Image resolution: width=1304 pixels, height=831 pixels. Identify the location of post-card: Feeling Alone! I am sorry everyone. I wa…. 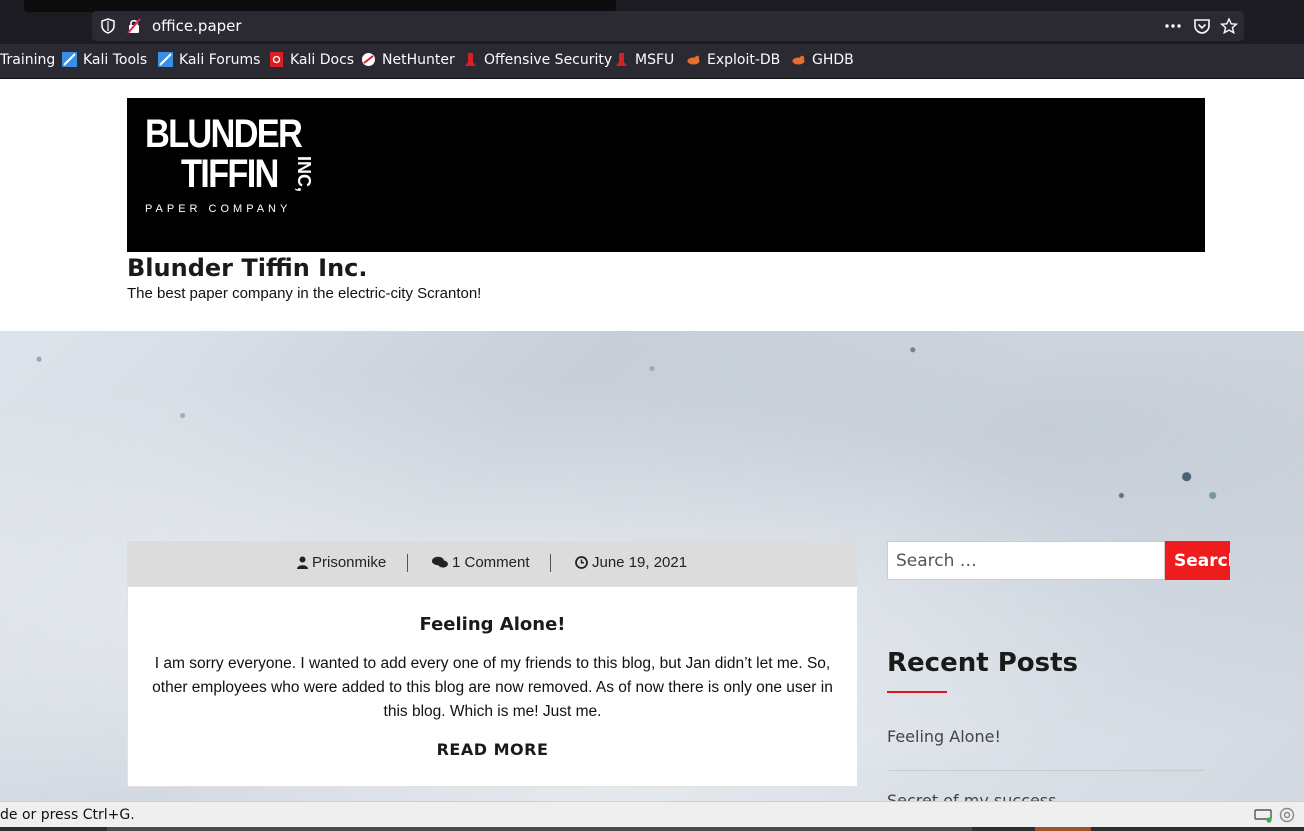
(492, 686).